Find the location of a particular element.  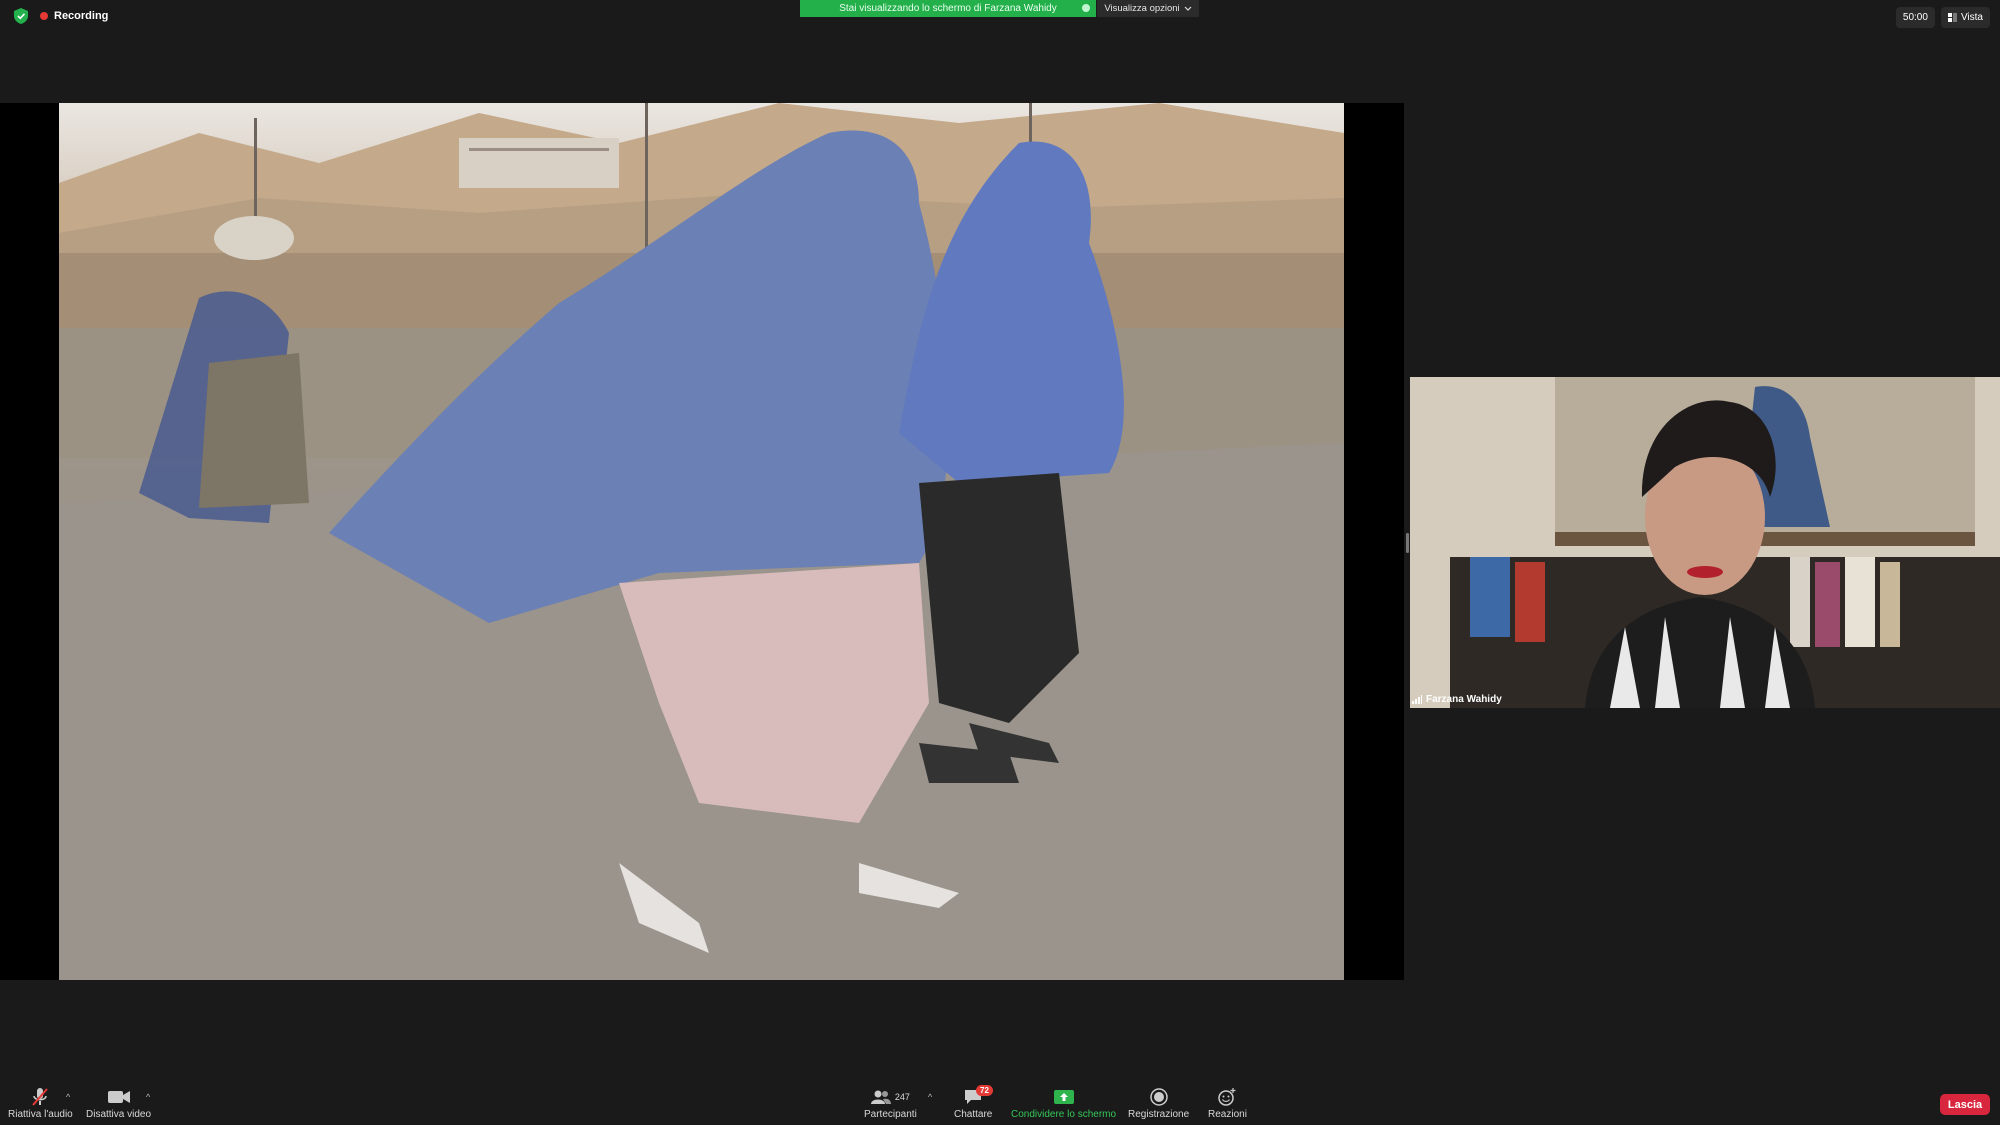

participant-name-label: Farzana Wahidy is located at coordinates (1457, 699).